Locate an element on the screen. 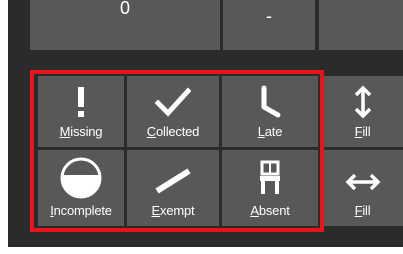 The width and height of the screenshot is (403, 254). absent-button: Absent is located at coordinates (270, 188).